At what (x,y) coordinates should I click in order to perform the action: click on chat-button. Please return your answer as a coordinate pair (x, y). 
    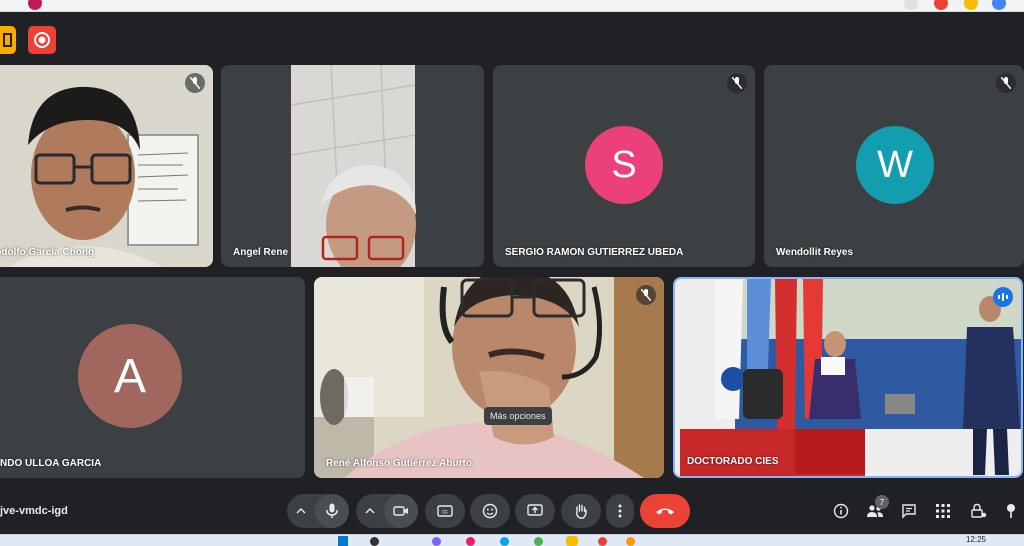
    Looking at the image, I should click on (909, 511).